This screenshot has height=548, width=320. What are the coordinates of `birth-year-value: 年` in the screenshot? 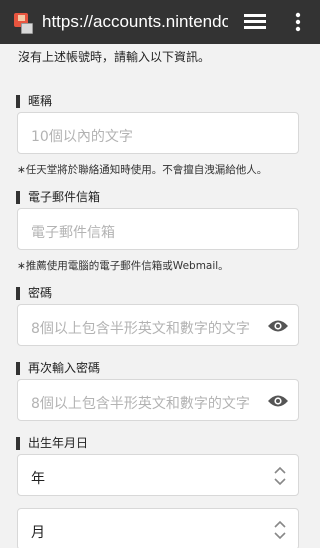 It's located at (38, 479).